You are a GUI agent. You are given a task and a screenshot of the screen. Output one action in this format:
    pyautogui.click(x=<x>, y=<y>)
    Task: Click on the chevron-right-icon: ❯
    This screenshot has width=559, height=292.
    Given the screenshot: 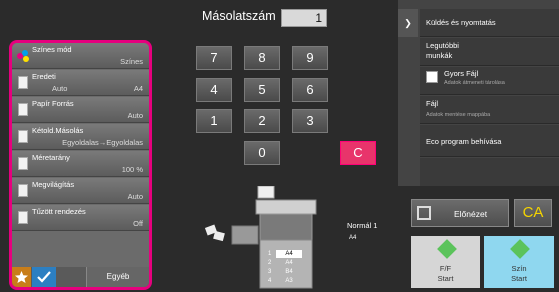 What is the action you would take?
    pyautogui.click(x=408, y=23)
    